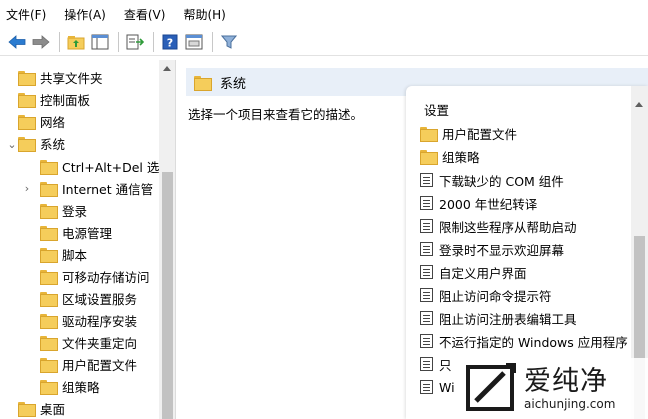  Describe the element at coordinates (27, 188) in the screenshot. I see `expand-chevron-icon: ›` at that location.